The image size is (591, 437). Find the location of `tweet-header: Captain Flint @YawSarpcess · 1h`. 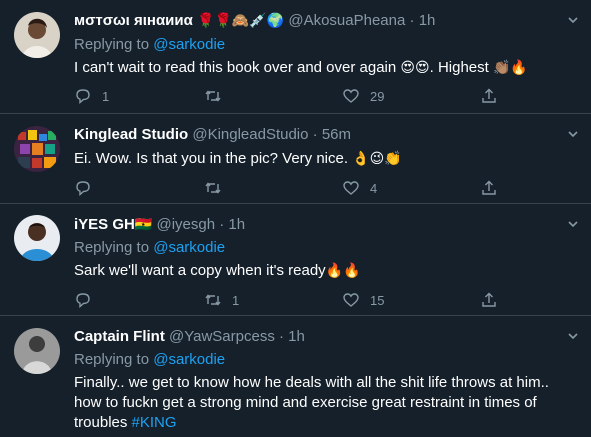

tweet-header: Captain Flint @YawSarpcess · 1h is located at coordinates (312, 337).